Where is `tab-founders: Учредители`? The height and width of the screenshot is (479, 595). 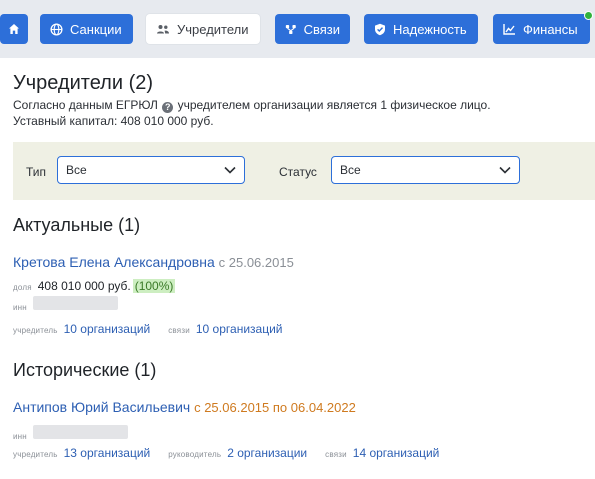 tab-founders: Учредители is located at coordinates (203, 29).